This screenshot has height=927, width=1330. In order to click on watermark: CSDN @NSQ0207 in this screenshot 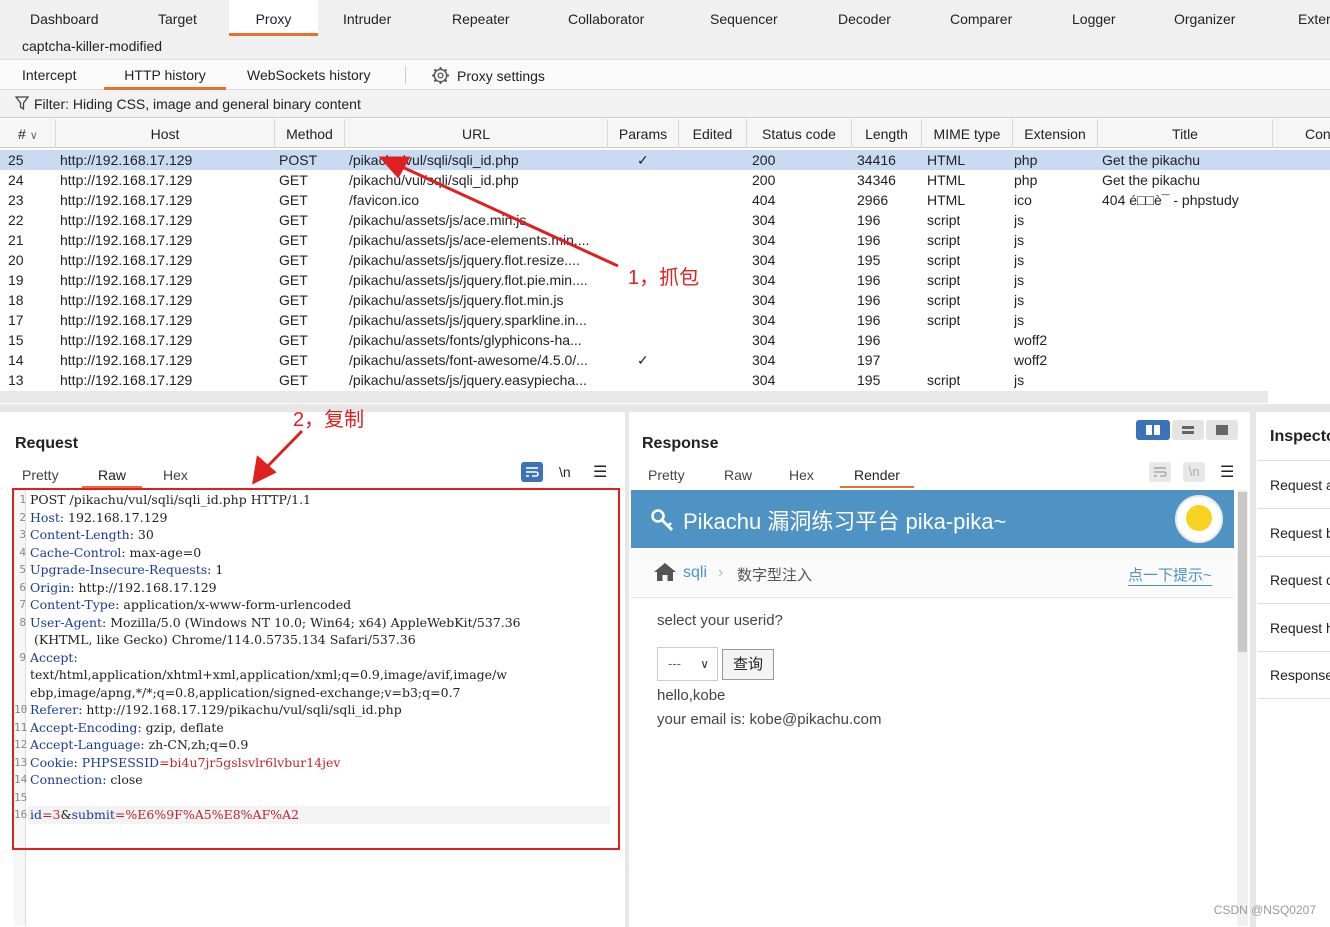, I will do `click(1264, 910)`.